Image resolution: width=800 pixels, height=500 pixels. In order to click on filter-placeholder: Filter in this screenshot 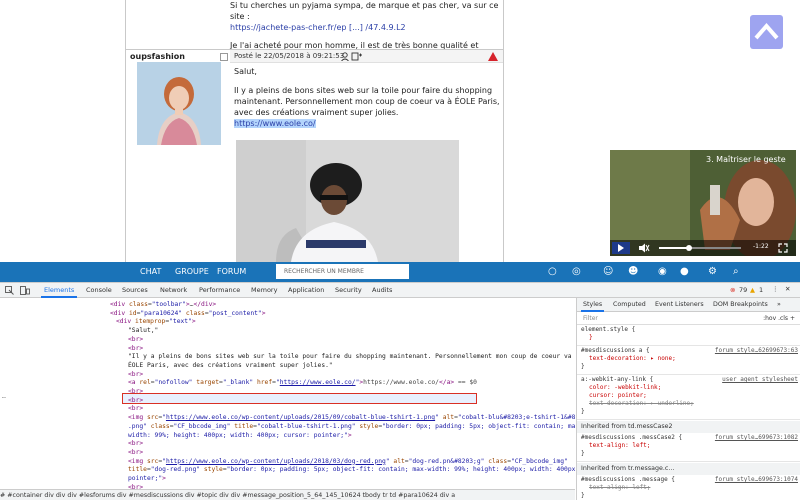, I will do `click(590, 318)`.